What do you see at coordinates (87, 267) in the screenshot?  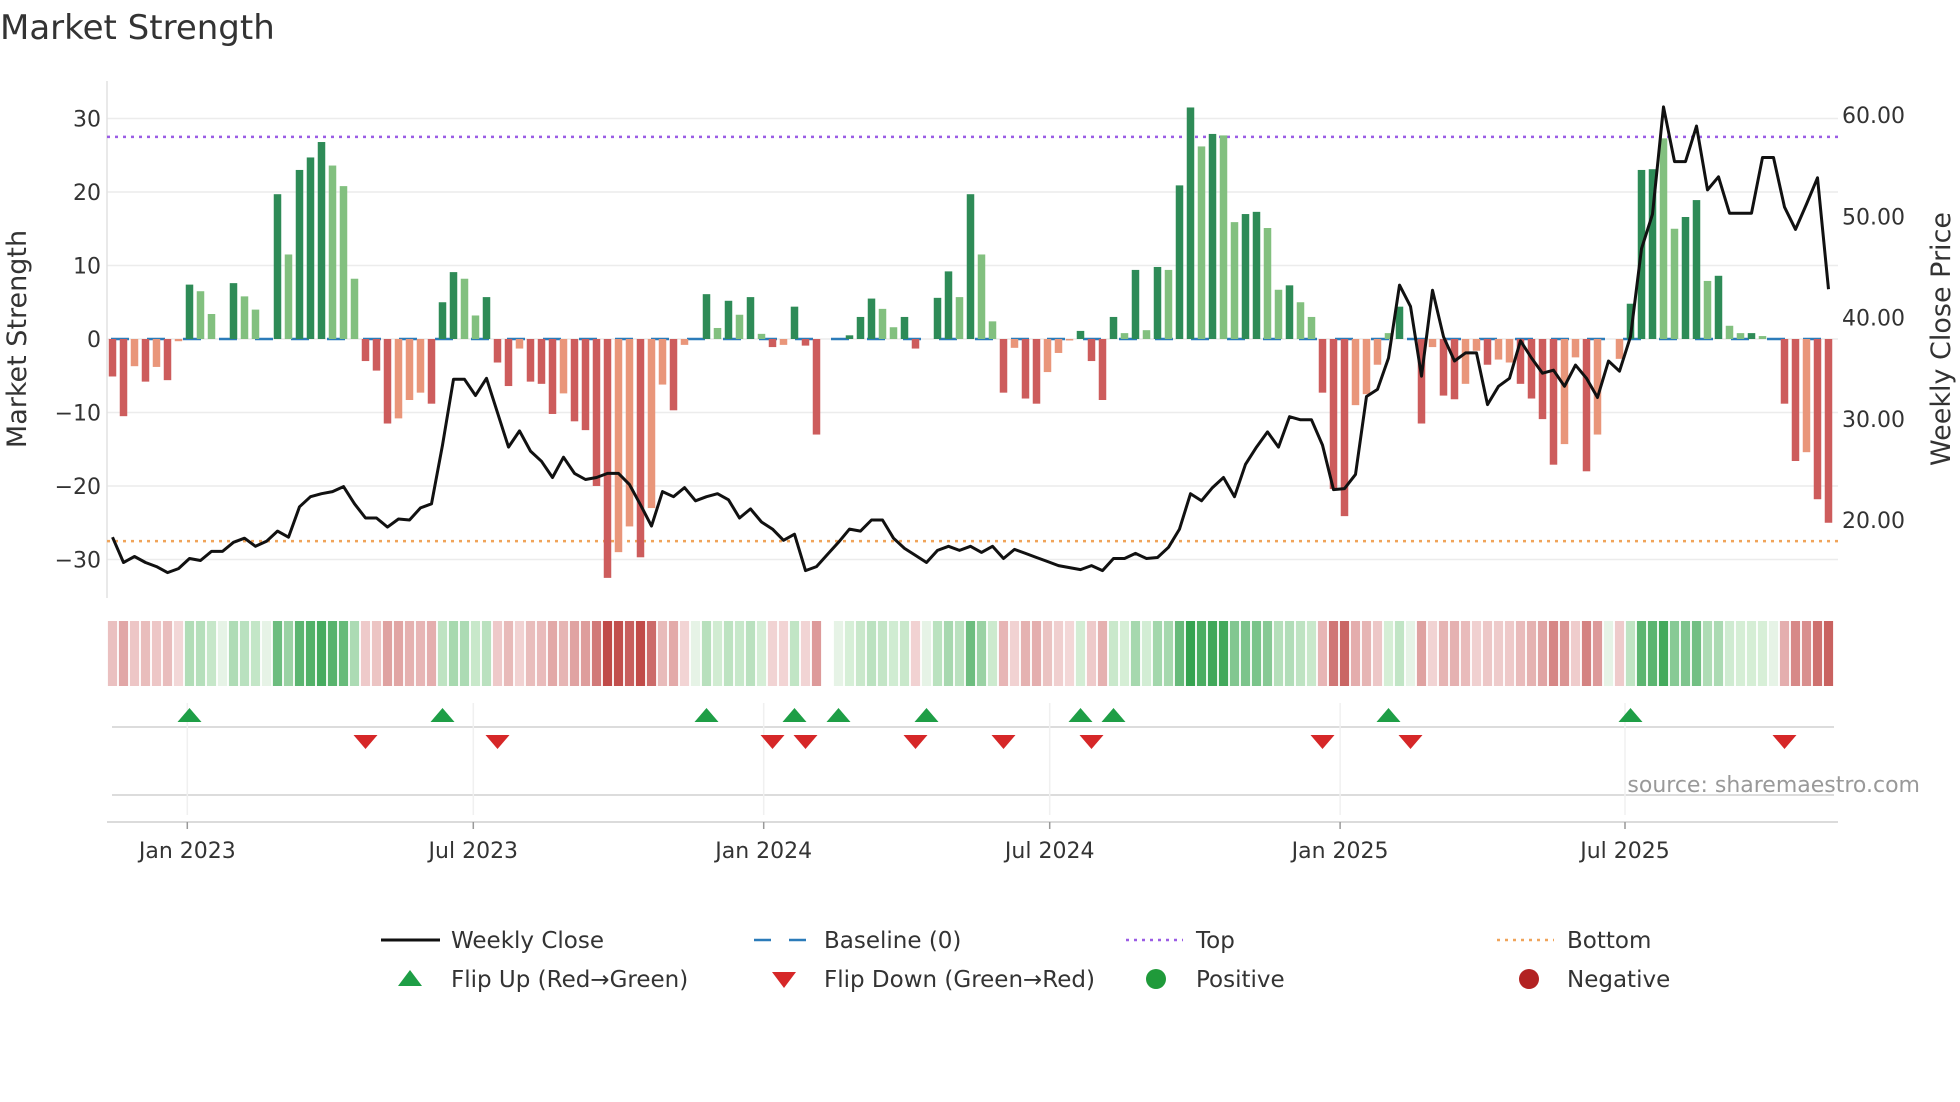 I see `y-tick-label: 10` at bounding box center [87, 267].